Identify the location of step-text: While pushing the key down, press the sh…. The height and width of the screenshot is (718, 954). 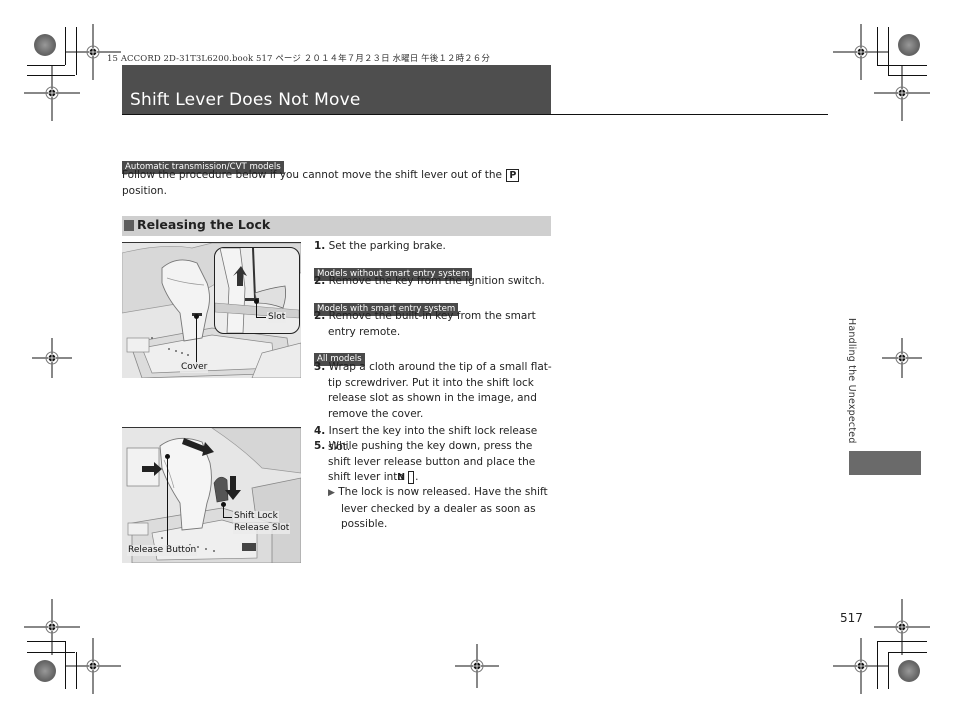
(432, 461).